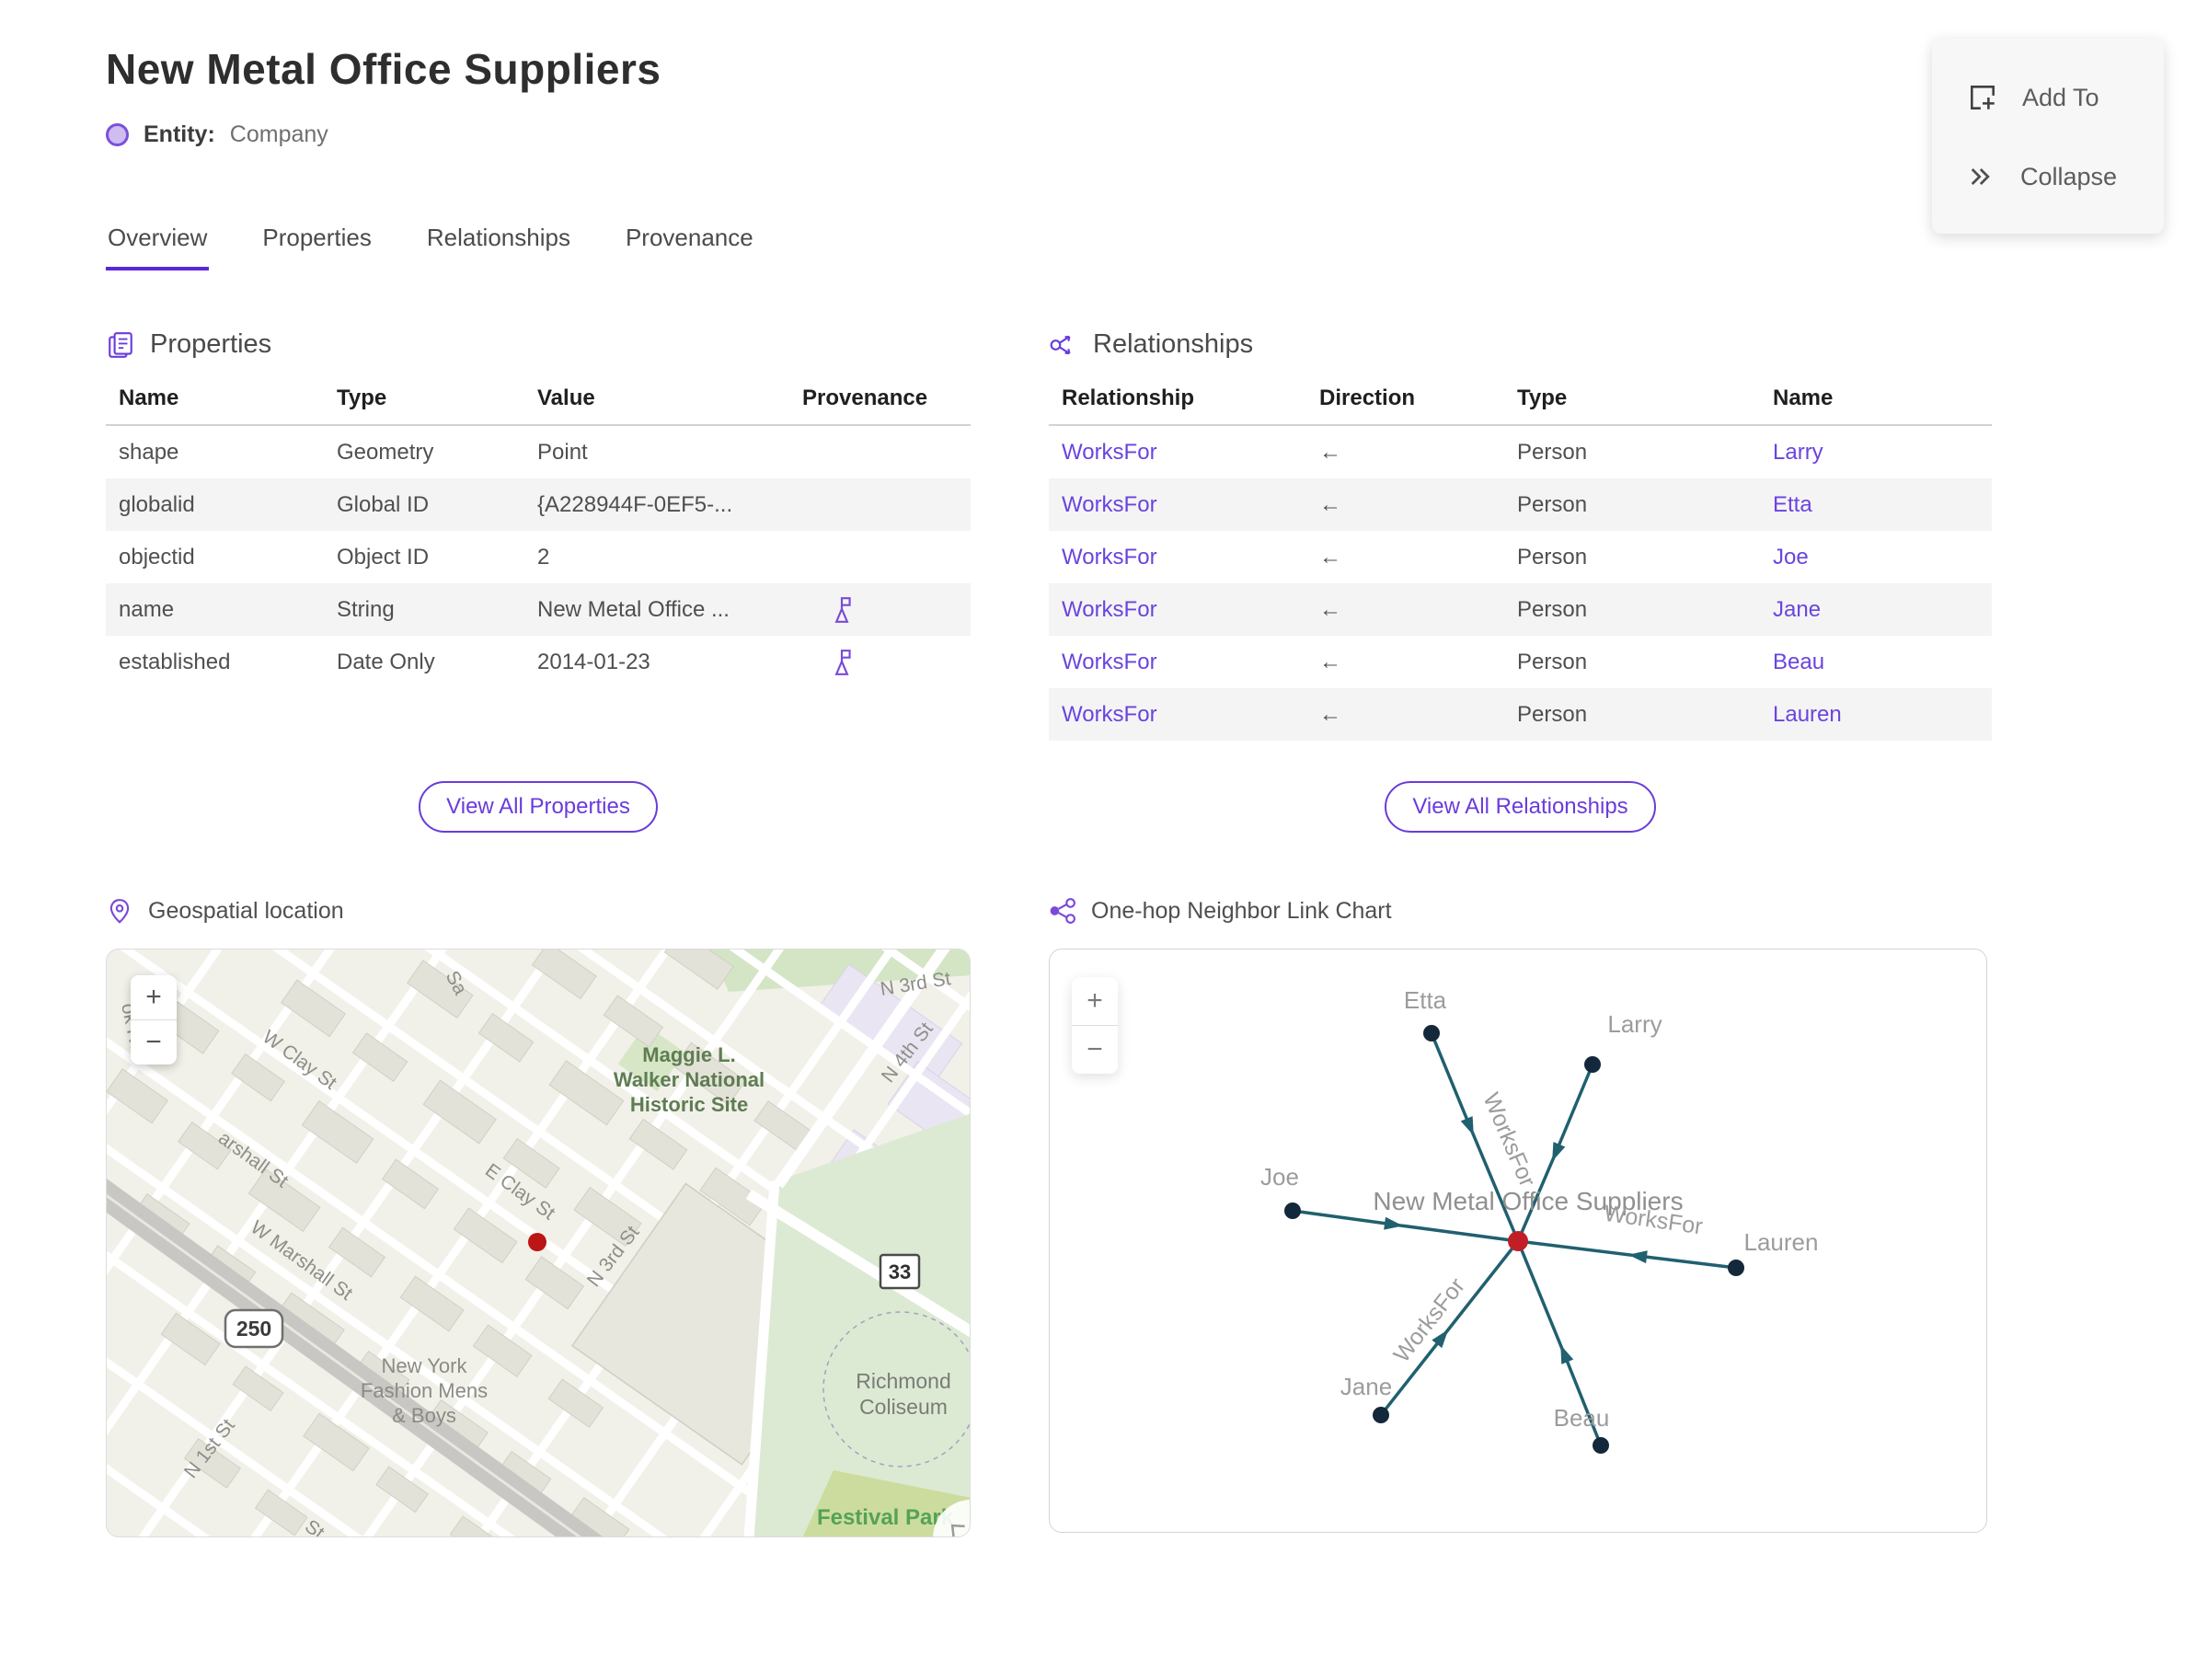 The image size is (2208, 1680). I want to click on properties-section-title: Properties, so click(211, 344).